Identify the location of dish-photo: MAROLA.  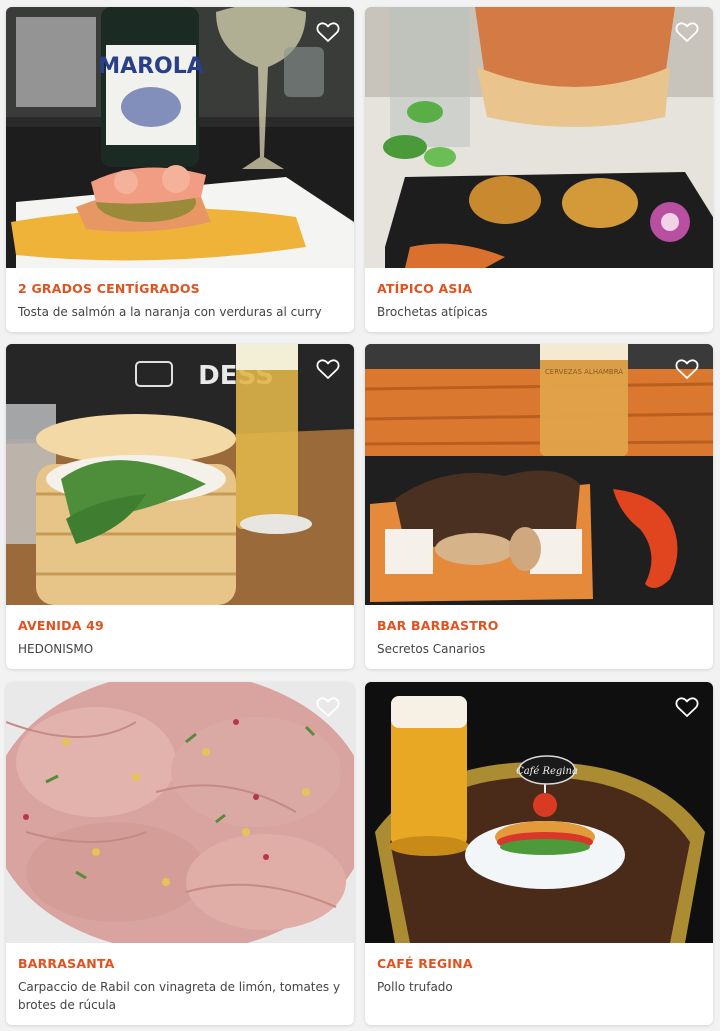
(180, 137).